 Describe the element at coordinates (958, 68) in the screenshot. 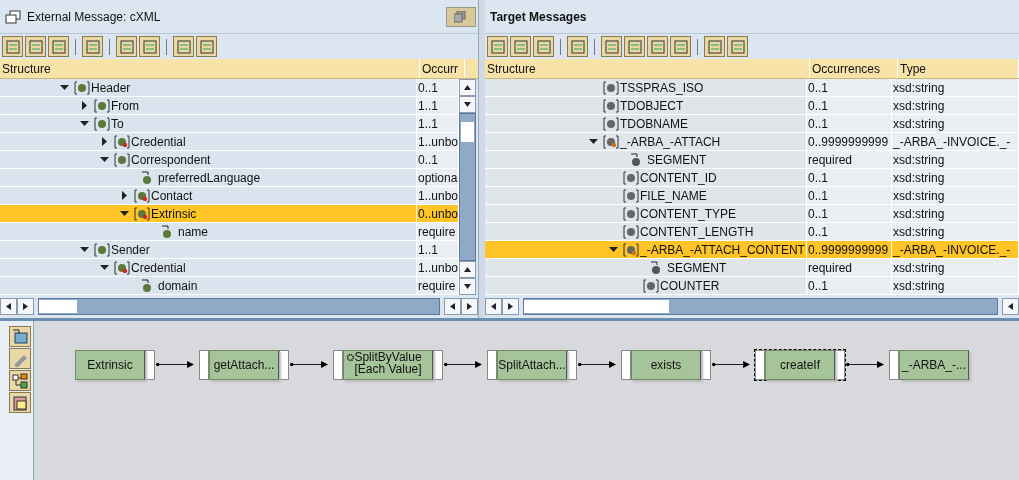

I see `column-header: Type` at that location.